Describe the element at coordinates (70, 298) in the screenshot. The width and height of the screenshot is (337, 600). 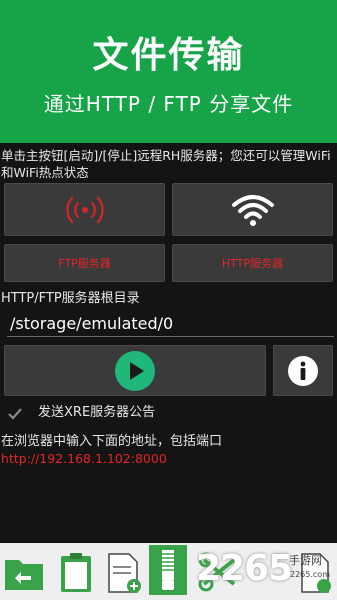
I see `root-dir-label: HTTP/FTP服务器根目录` at that location.